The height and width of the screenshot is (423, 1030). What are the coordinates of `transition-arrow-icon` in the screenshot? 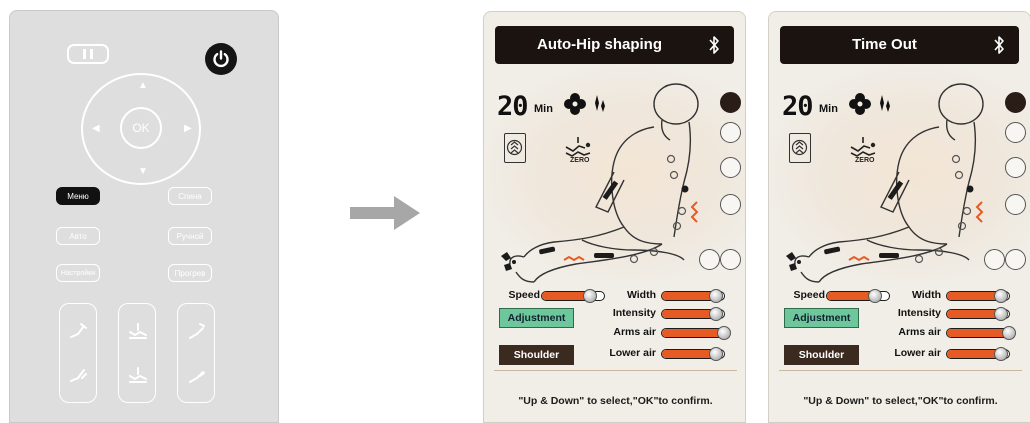 It's located at (385, 213).